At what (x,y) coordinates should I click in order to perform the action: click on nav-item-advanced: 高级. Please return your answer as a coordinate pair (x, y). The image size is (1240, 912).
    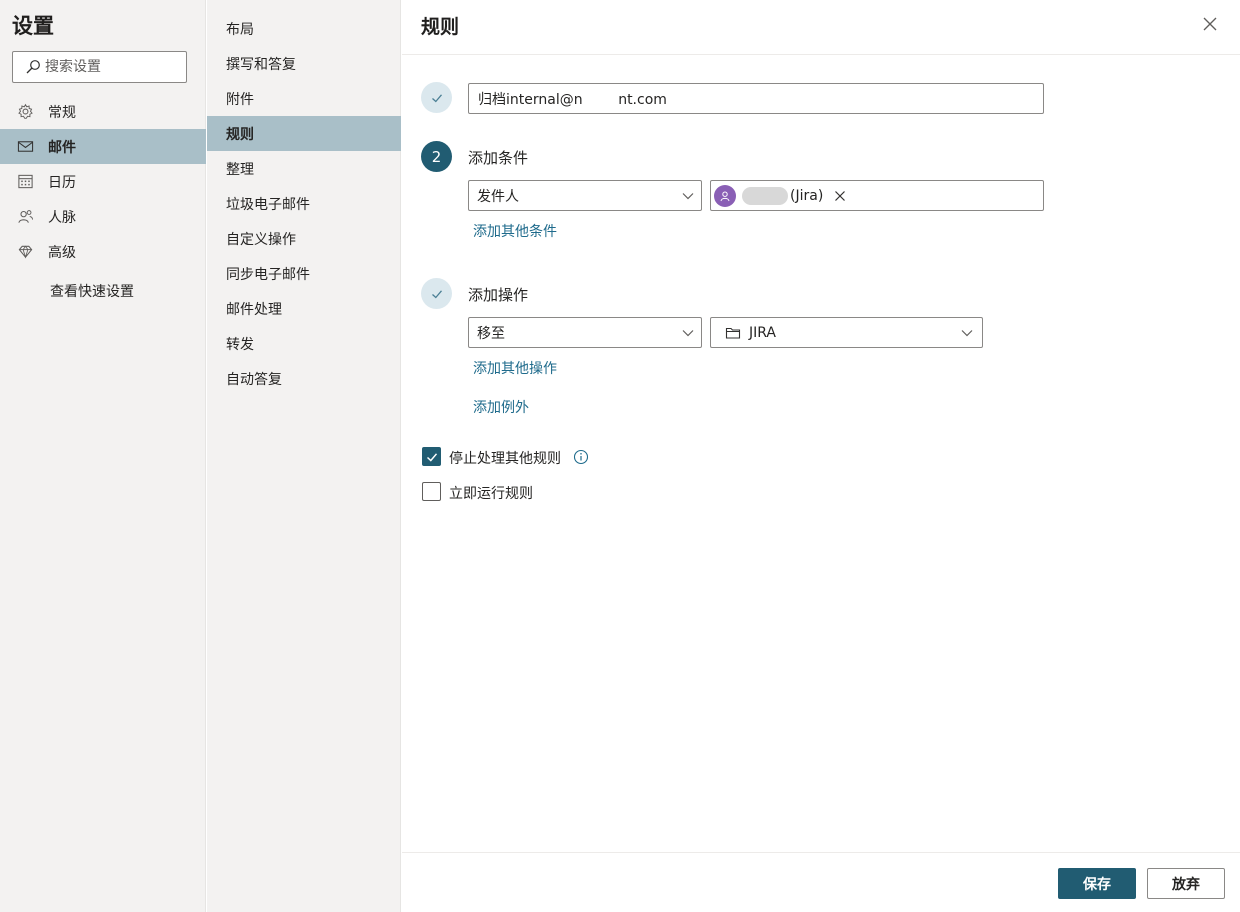
    Looking at the image, I should click on (103, 251).